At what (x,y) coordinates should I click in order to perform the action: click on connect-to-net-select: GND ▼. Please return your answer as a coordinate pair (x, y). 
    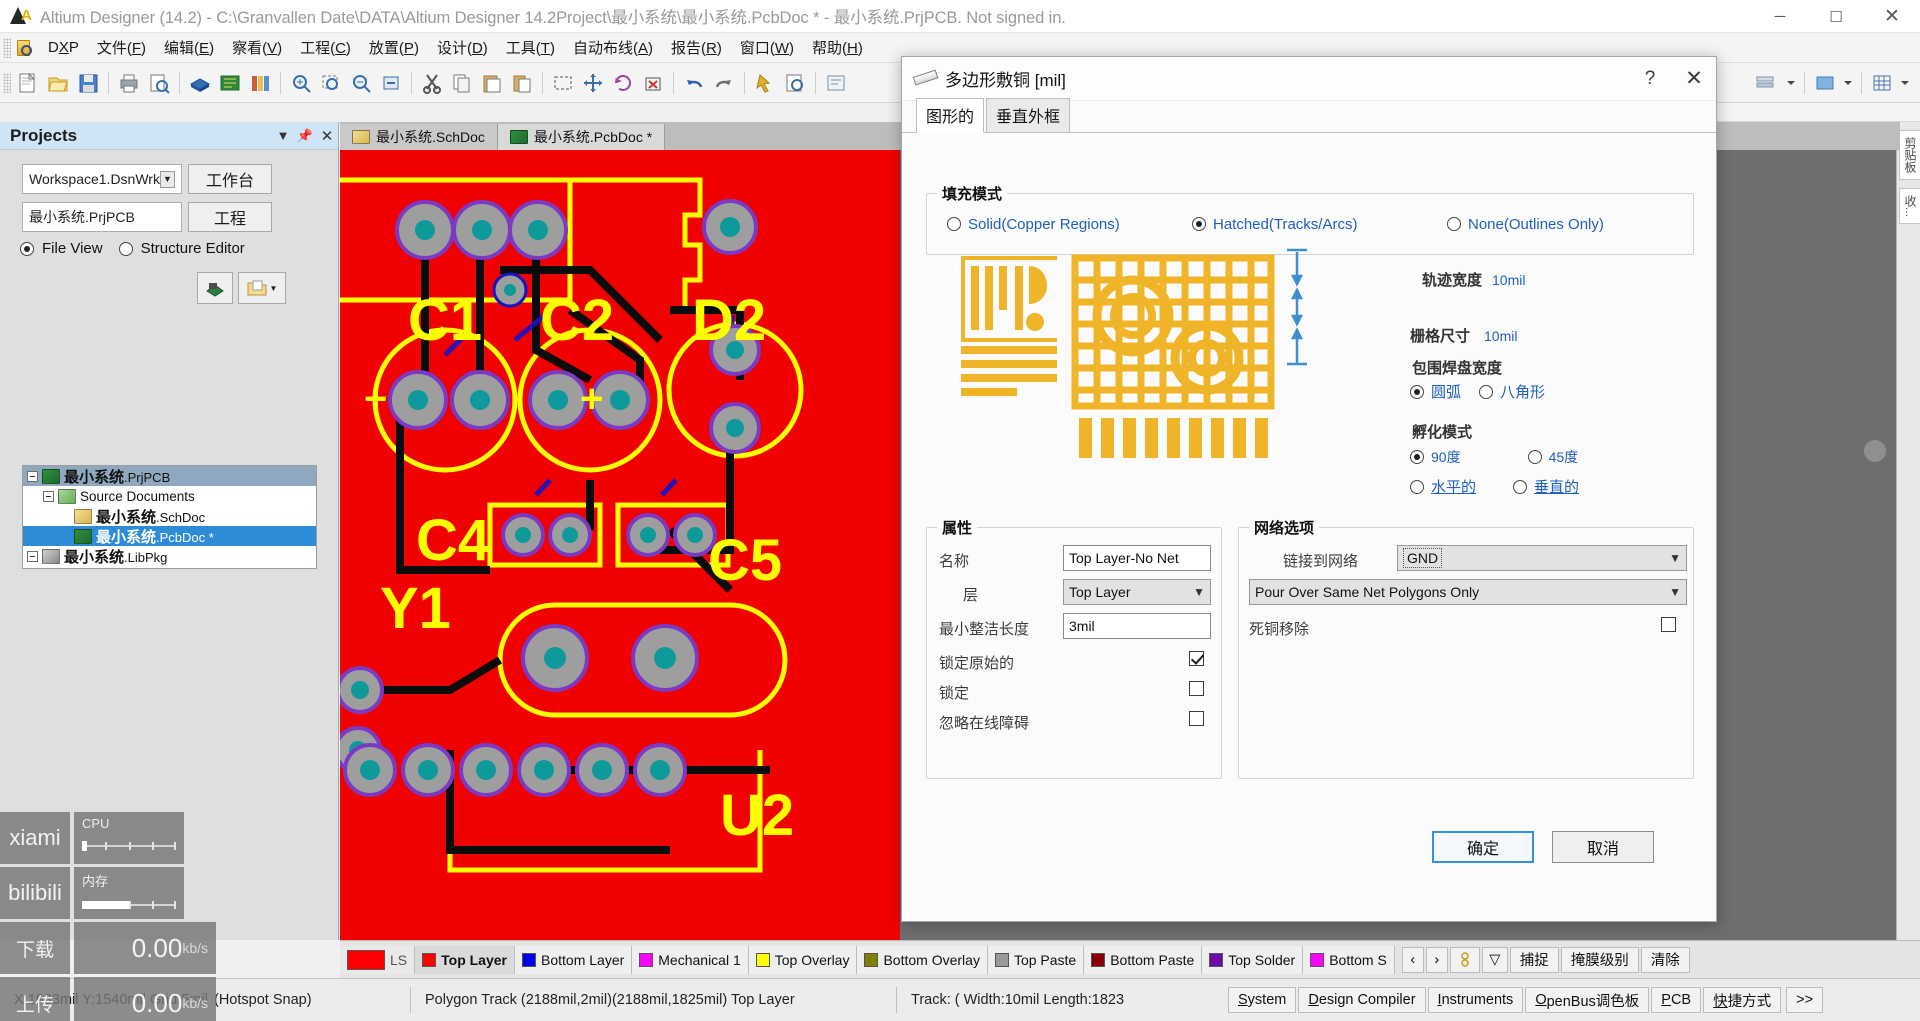
    Looking at the image, I should click on (1542, 558).